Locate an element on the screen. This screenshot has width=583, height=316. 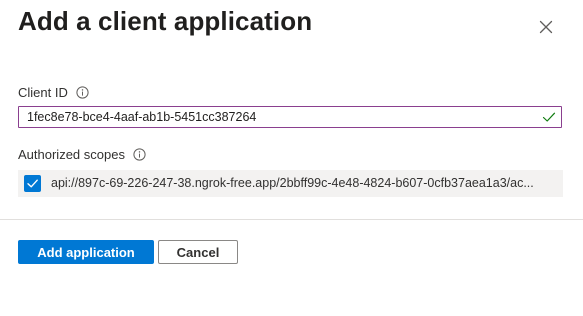
authorized-scopes-label-row: Authorized scopes is located at coordinates (82, 154).